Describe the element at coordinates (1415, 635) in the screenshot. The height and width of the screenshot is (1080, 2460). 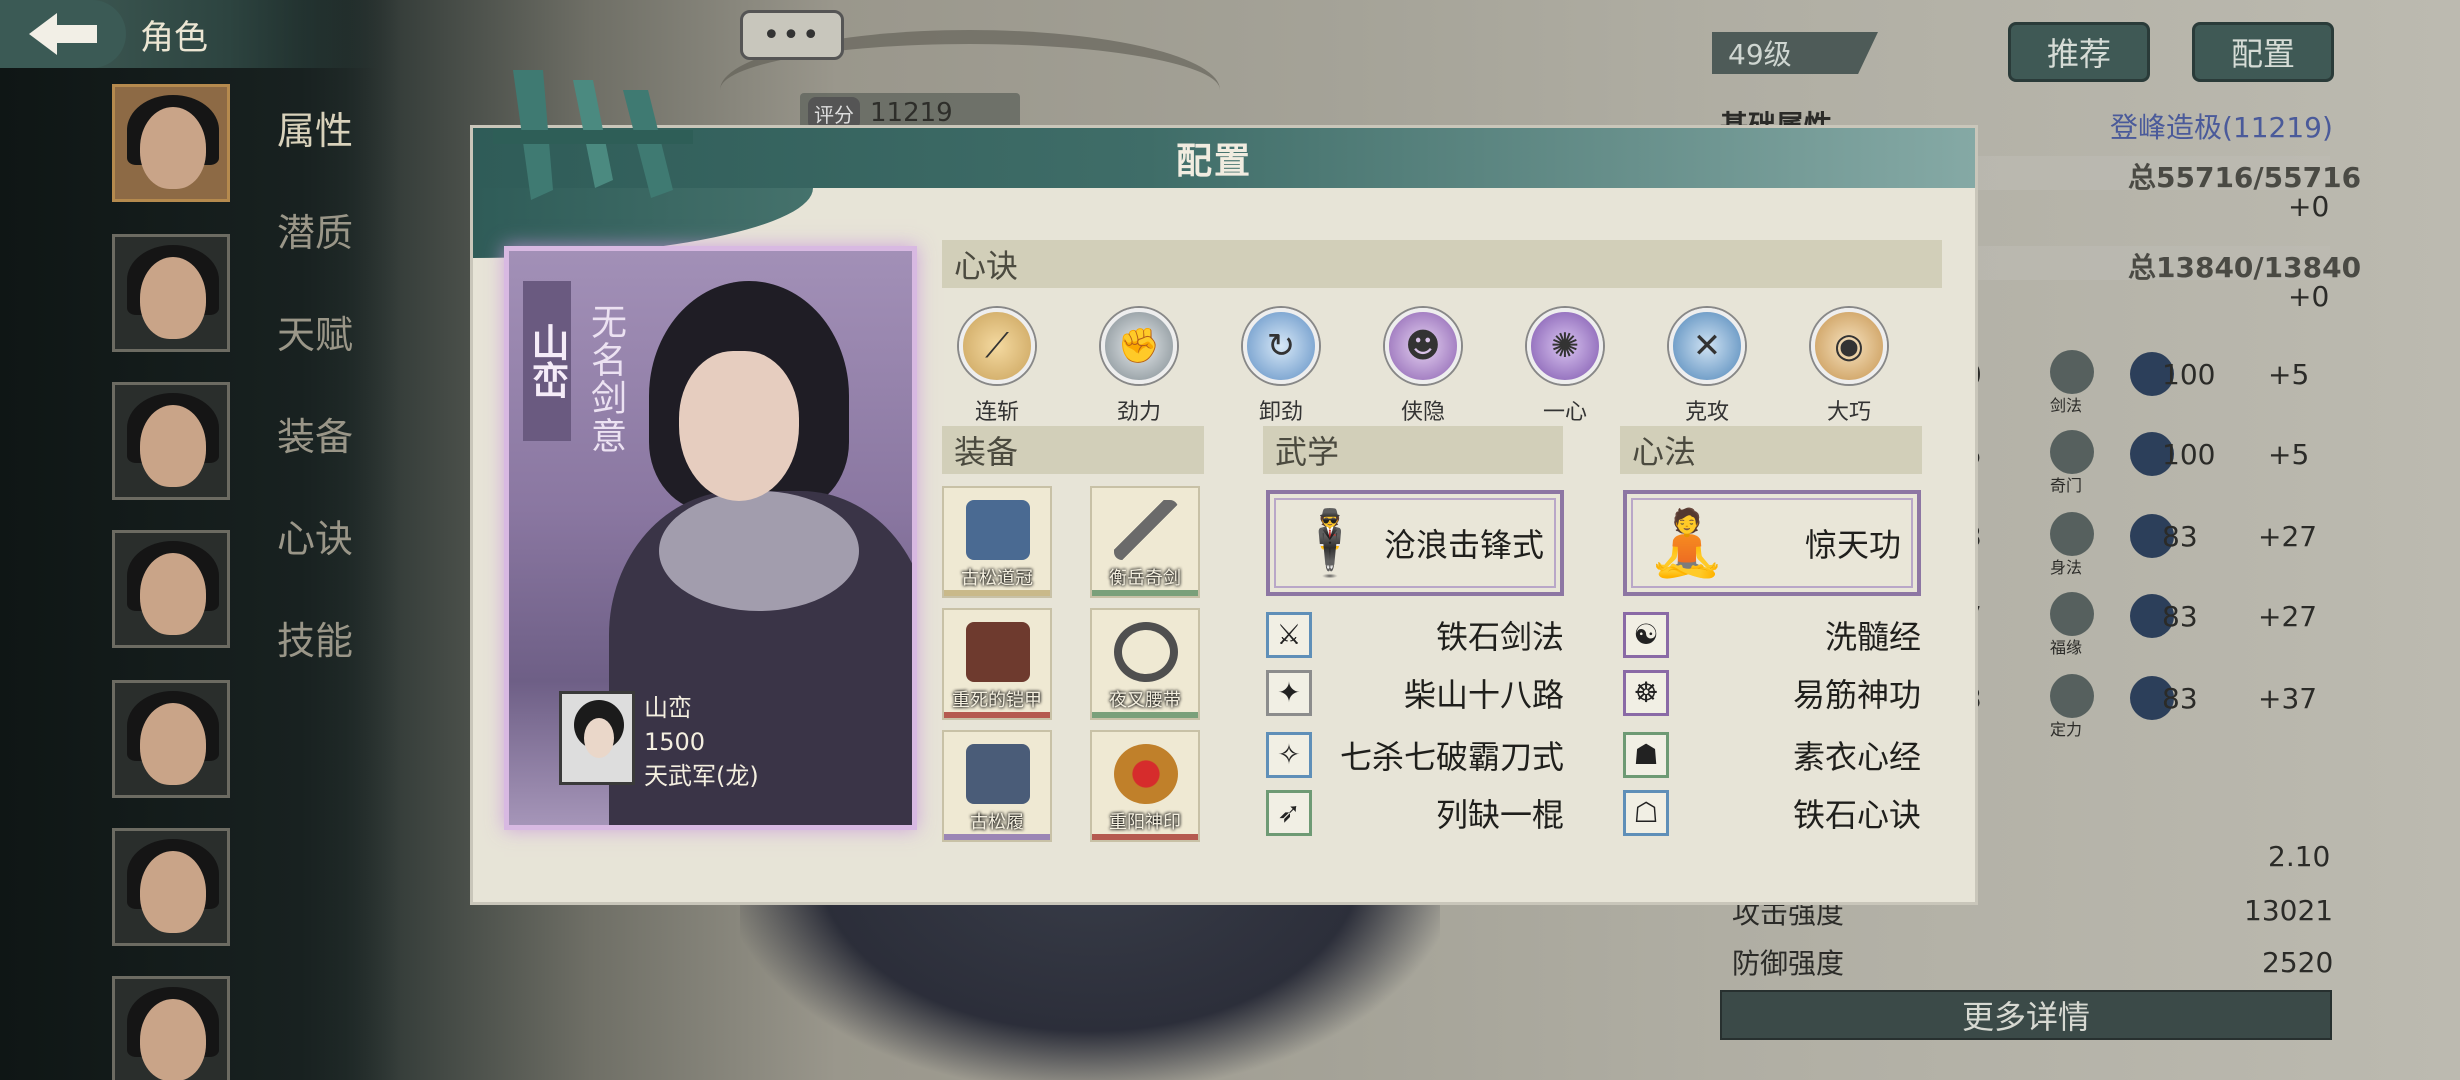
I see `martial-skill-row: ⚔ 铁石剑法` at that location.